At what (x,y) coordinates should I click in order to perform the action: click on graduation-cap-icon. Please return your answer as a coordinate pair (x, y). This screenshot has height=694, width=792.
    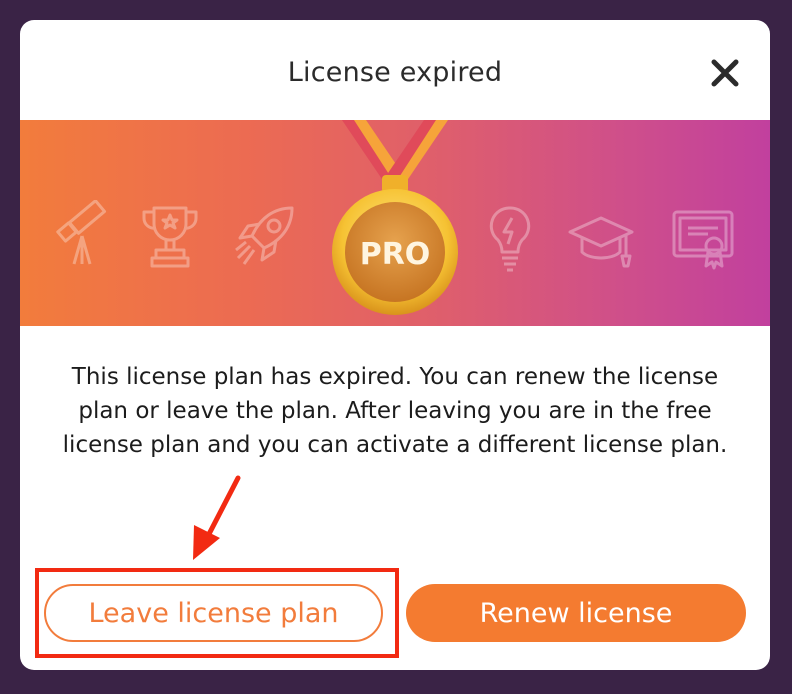
    Looking at the image, I should click on (601, 242).